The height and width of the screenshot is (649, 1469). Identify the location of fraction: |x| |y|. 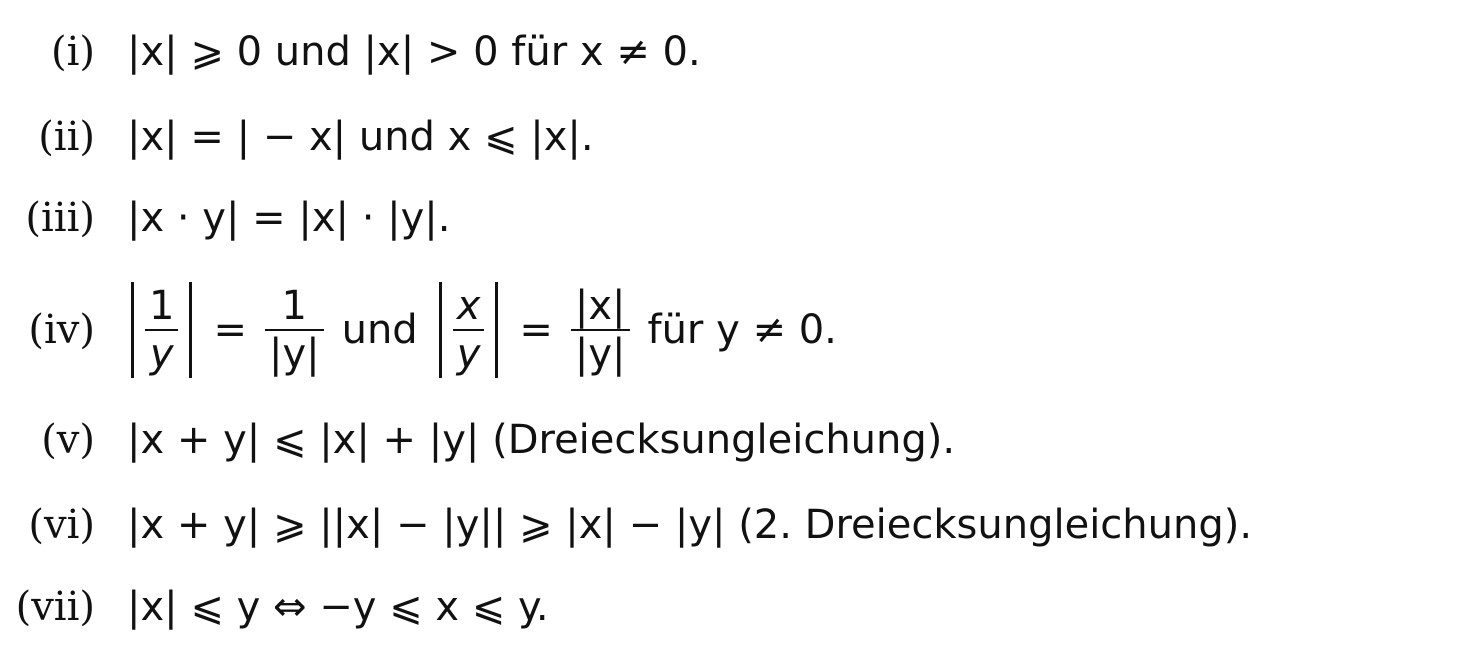
(600, 330).